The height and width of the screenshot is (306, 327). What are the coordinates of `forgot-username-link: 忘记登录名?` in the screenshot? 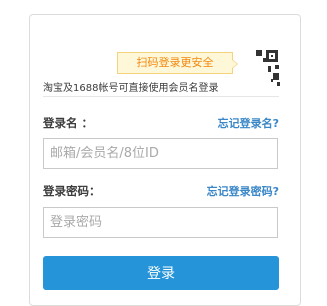 It's located at (248, 123).